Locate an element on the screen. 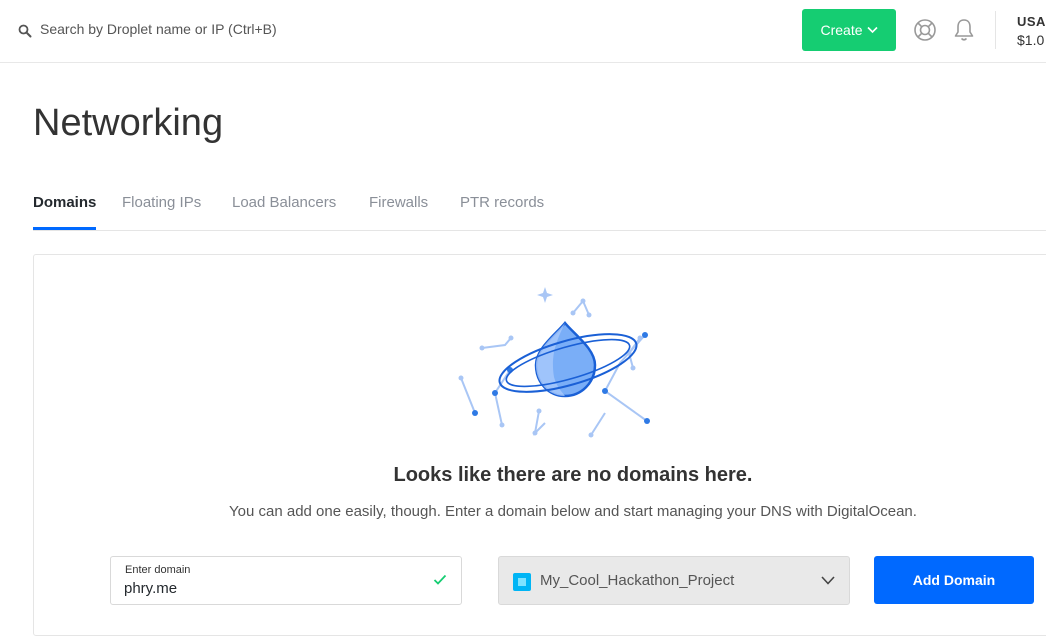  project-select-value: My_Cool_Hackathon_Project is located at coordinates (637, 580).